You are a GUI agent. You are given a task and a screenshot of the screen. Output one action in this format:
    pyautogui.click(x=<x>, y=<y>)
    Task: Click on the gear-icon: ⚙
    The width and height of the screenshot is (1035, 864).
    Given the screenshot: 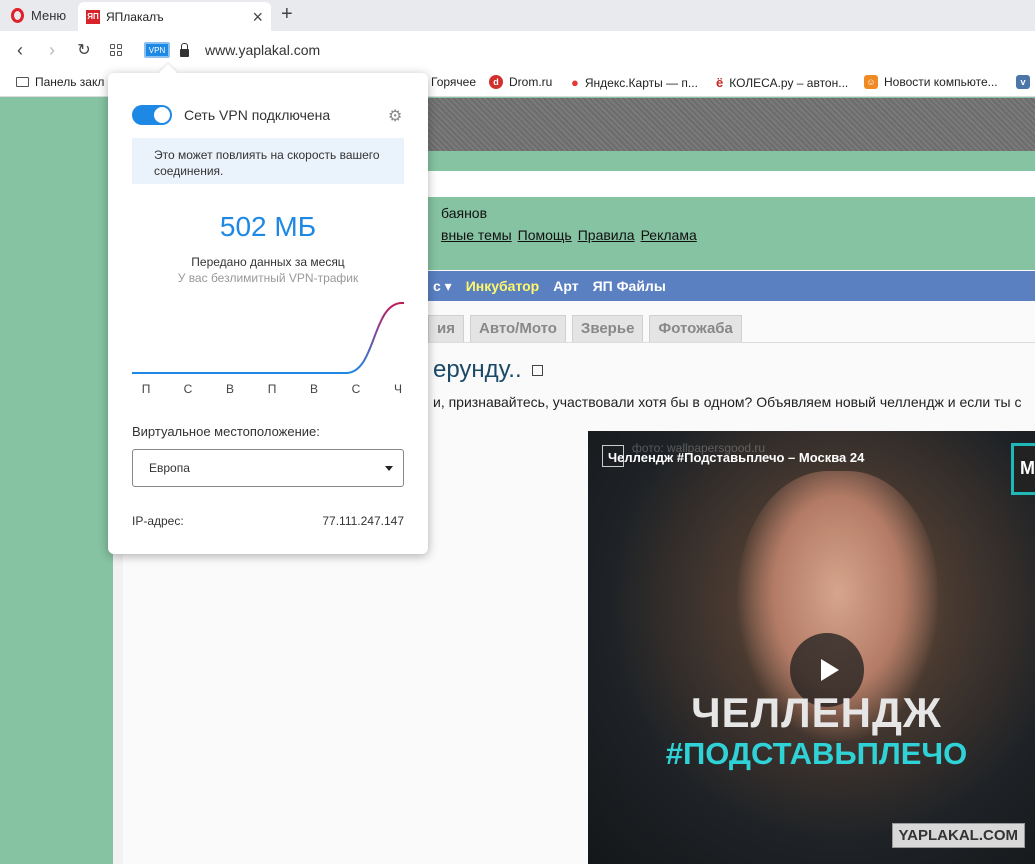 What is the action you would take?
    pyautogui.click(x=395, y=116)
    